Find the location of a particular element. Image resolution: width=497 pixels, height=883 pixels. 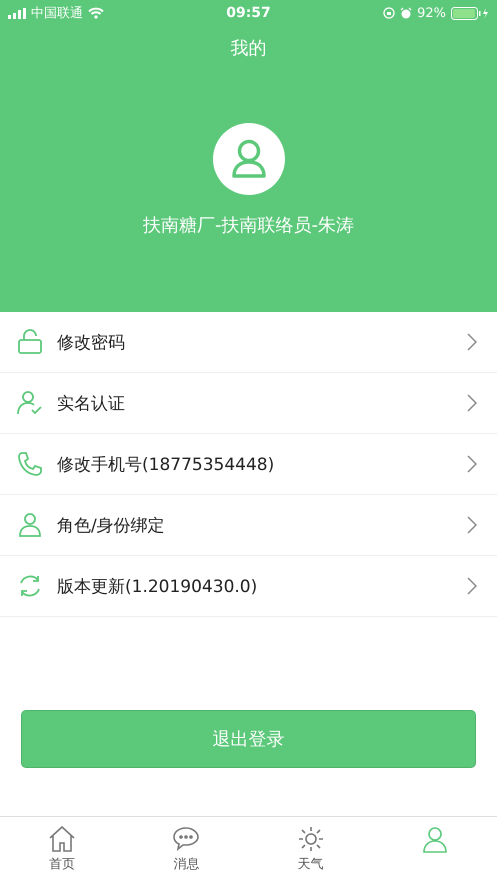

menu-item: 实名认证 is located at coordinates (248, 403).